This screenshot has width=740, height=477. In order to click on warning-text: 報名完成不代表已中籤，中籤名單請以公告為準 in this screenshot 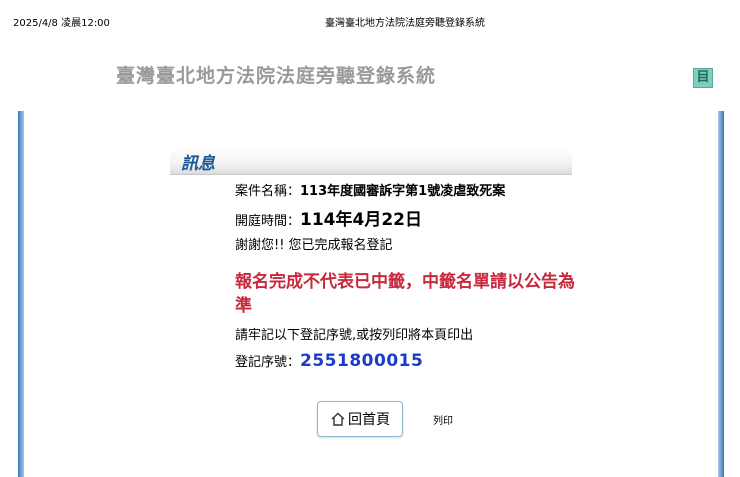, I will do `click(405, 294)`.